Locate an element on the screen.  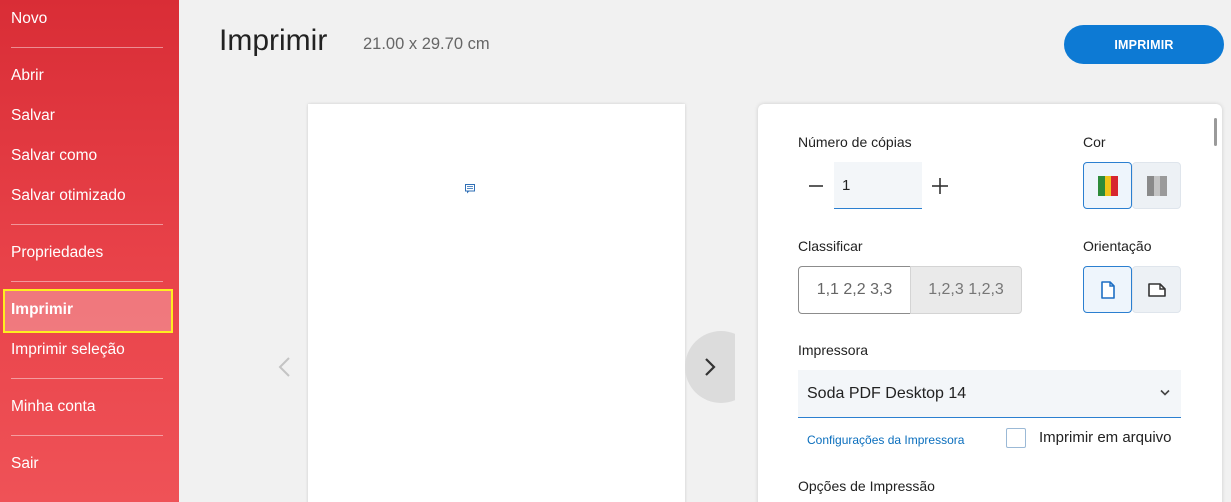
sidebar-item-propriedades: Propriedades is located at coordinates (57, 253).